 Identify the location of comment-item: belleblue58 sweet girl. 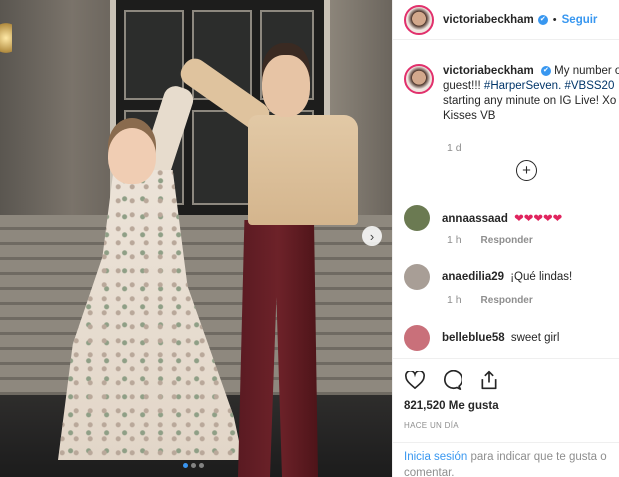
(511, 338).